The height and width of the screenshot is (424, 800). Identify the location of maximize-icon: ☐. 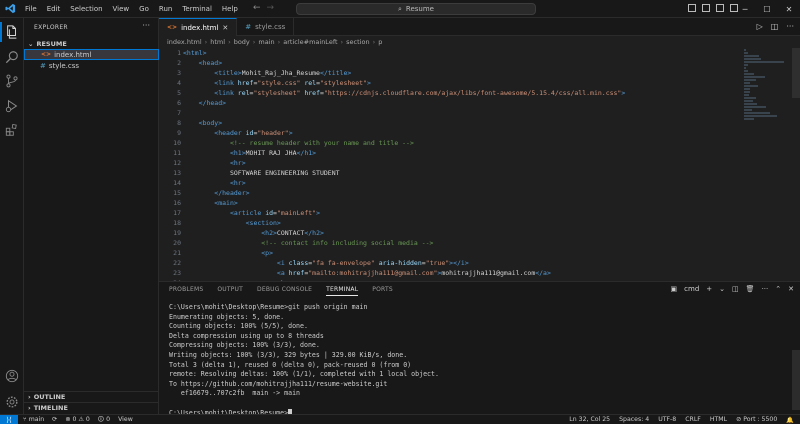
(767, 9).